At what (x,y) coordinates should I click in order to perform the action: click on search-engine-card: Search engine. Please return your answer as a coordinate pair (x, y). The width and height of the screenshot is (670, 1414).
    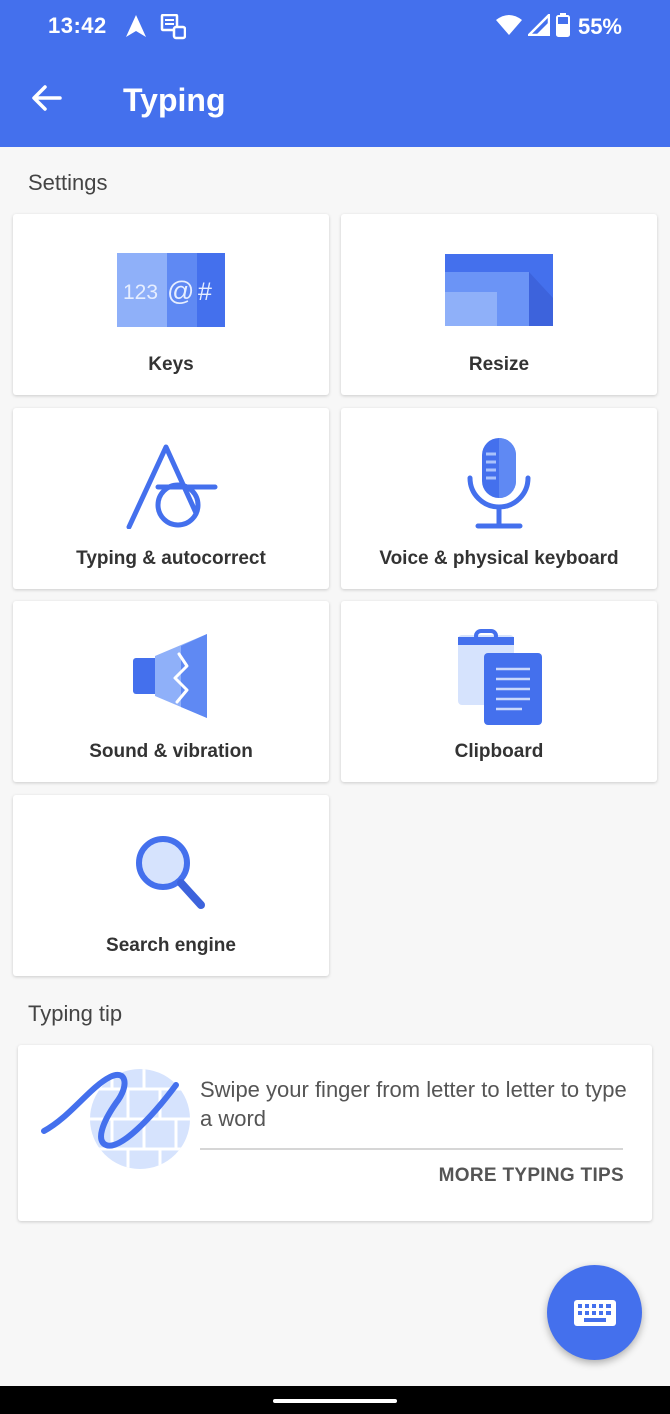
    Looking at the image, I should click on (171, 885).